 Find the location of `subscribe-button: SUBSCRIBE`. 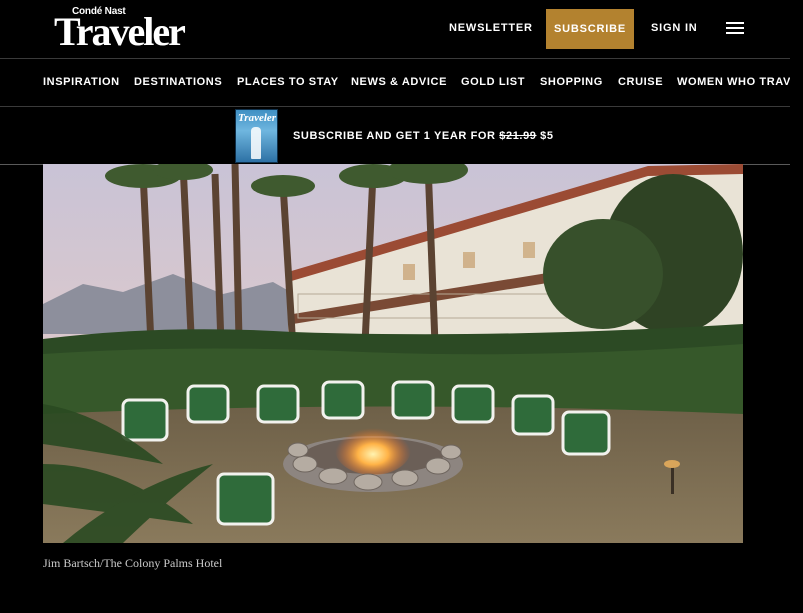

subscribe-button: SUBSCRIBE is located at coordinates (590, 29).